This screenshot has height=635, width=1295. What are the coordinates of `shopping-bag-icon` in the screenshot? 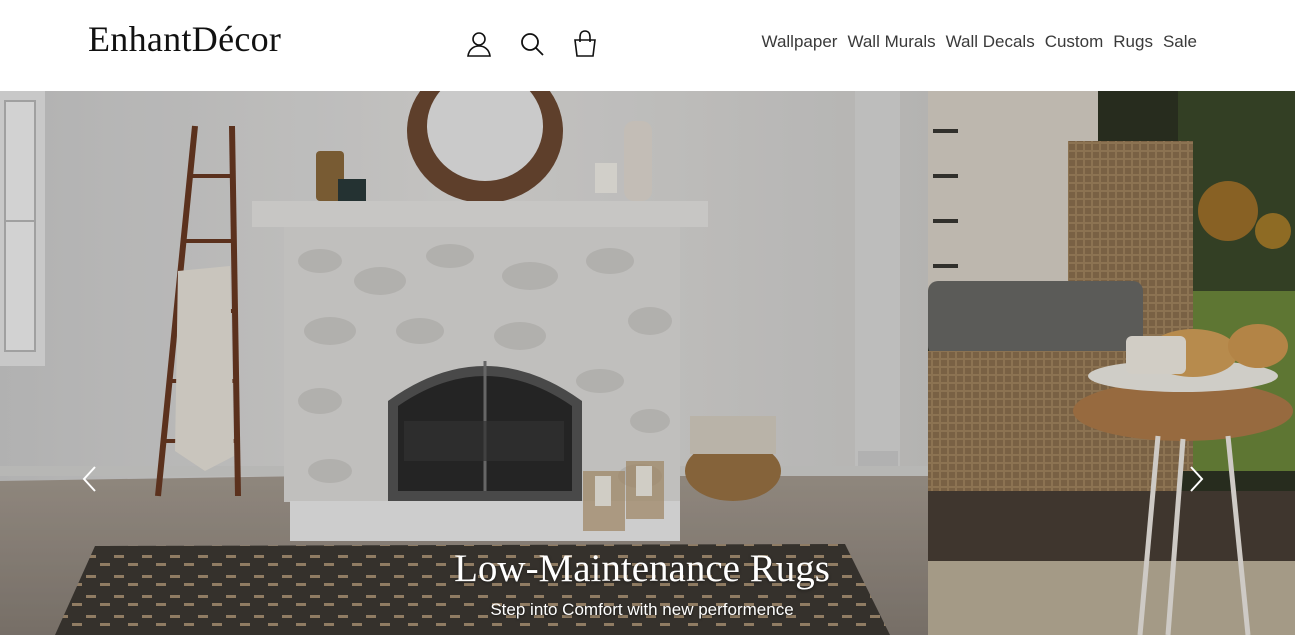 It's located at (585, 44).